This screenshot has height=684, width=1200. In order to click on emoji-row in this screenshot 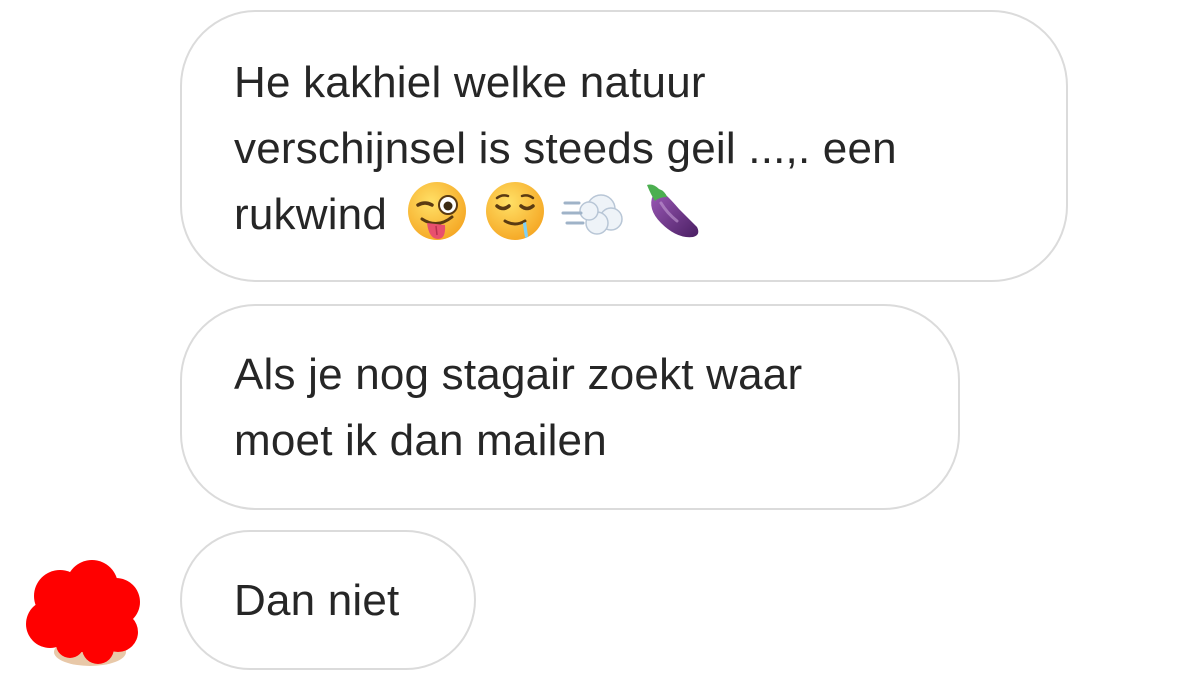, I will do `click(554, 211)`.